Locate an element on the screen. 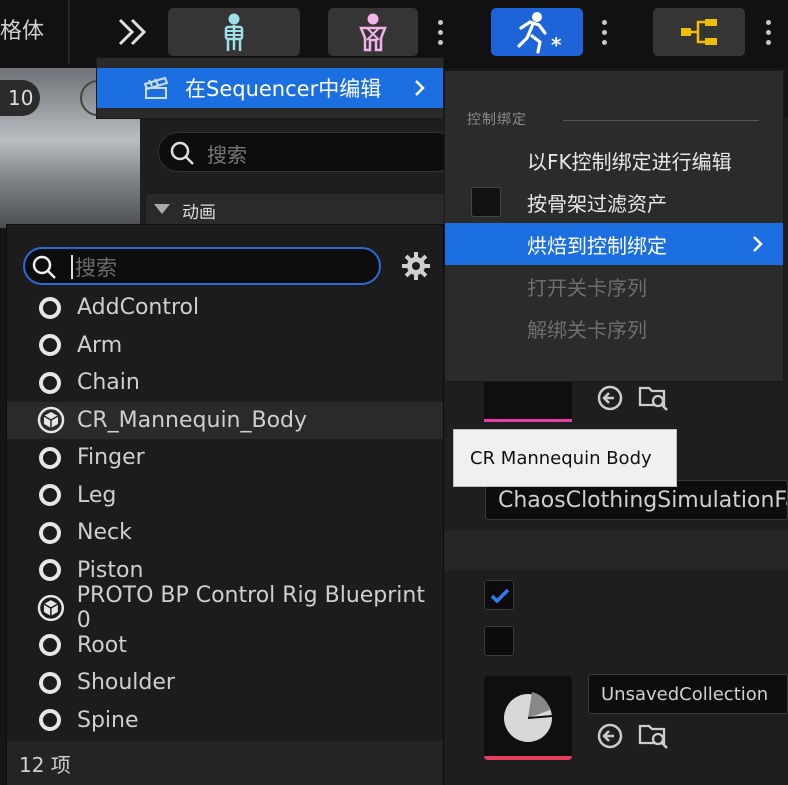 The image size is (788, 785). list-item: Leg is located at coordinates (225, 496).